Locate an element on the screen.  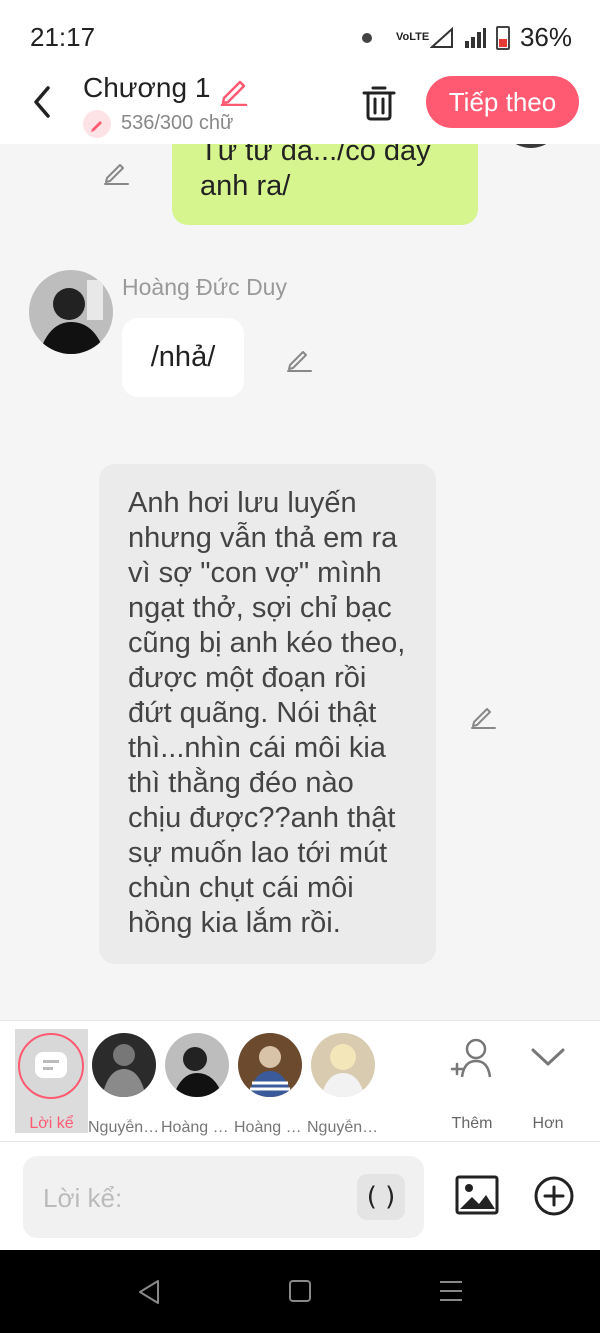
narration-line: nhưng vẫn thả em ra is located at coordinates (263, 538).